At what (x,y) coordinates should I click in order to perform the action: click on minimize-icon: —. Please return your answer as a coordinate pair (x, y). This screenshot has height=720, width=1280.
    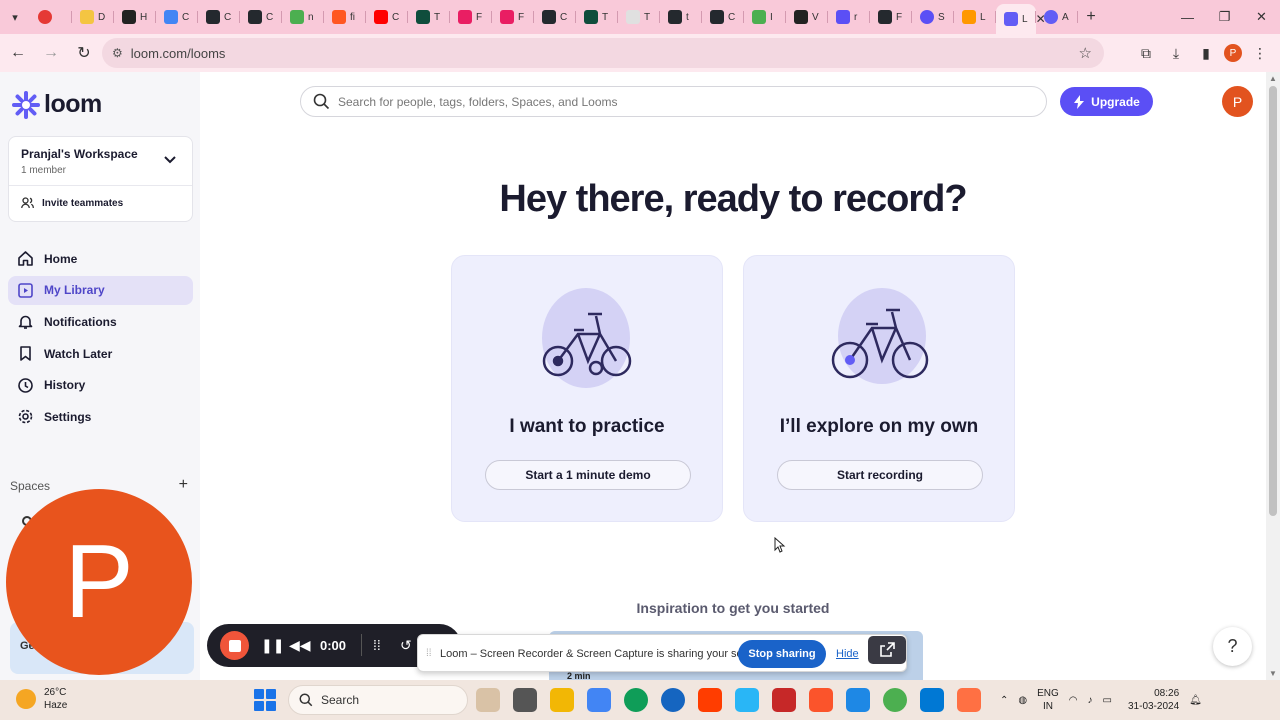
    Looking at the image, I should click on (1187, 17).